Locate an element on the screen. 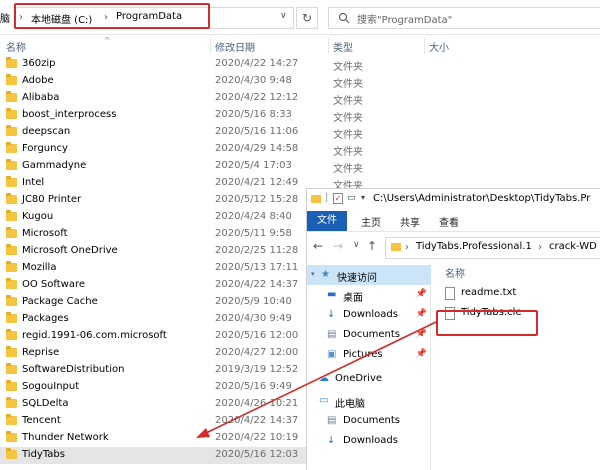  annotation-arrow is located at coordinates (316, 379).